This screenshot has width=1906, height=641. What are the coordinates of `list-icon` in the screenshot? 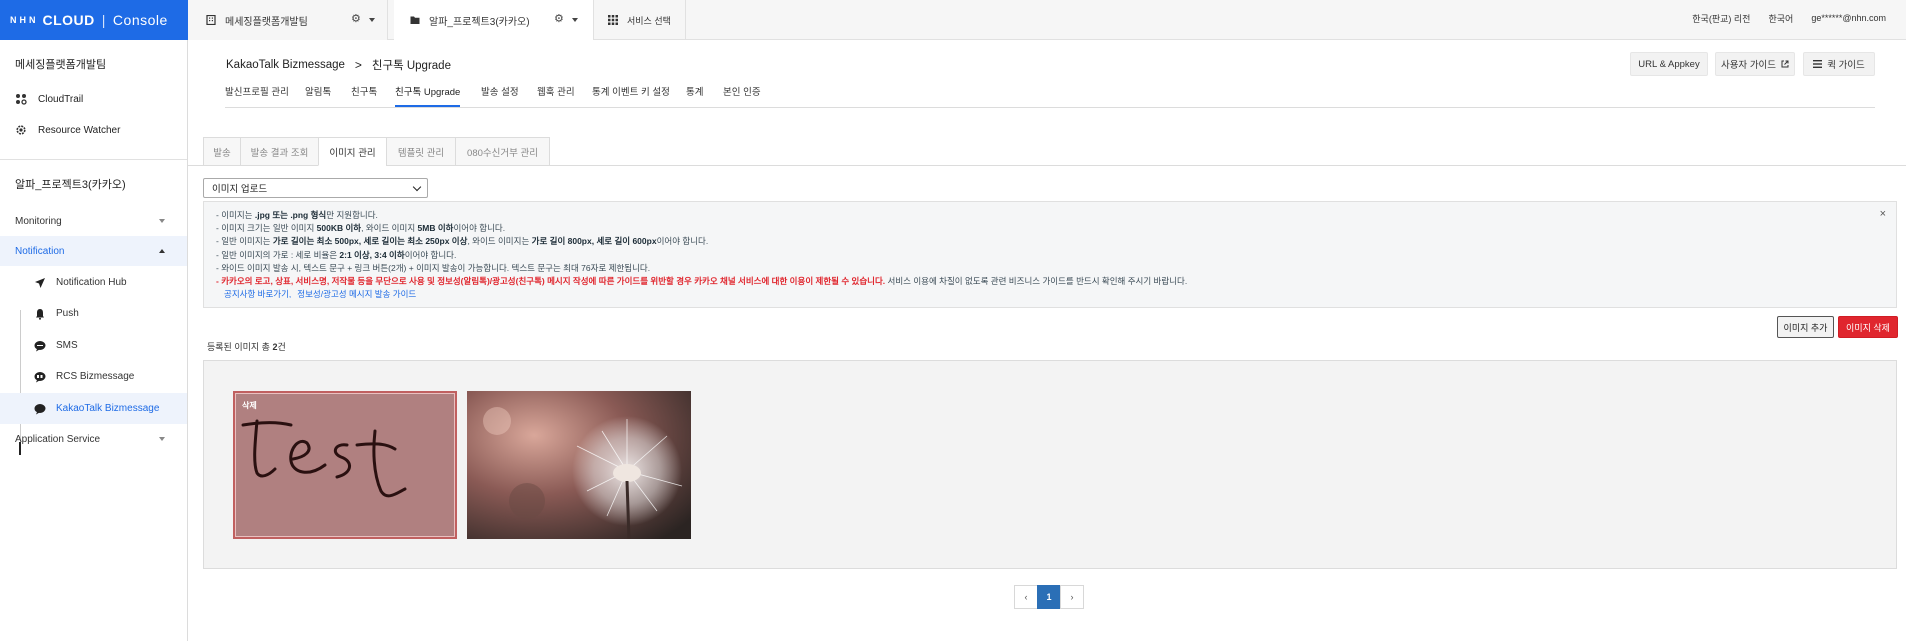 It's located at (1818, 64).